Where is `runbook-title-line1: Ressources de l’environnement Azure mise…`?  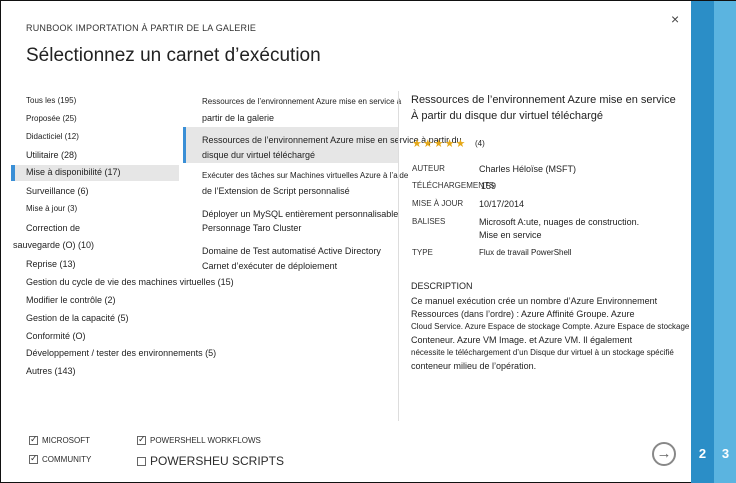 runbook-title-line1: Ressources de l’environnement Azure mise… is located at coordinates (302, 101).